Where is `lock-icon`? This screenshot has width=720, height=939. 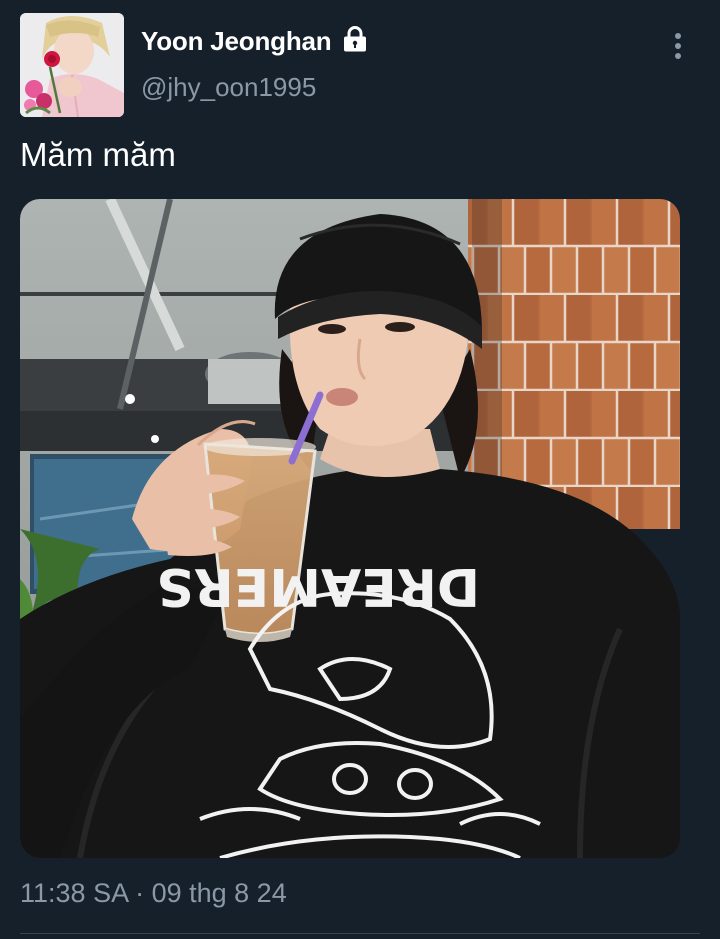
lock-icon is located at coordinates (355, 39).